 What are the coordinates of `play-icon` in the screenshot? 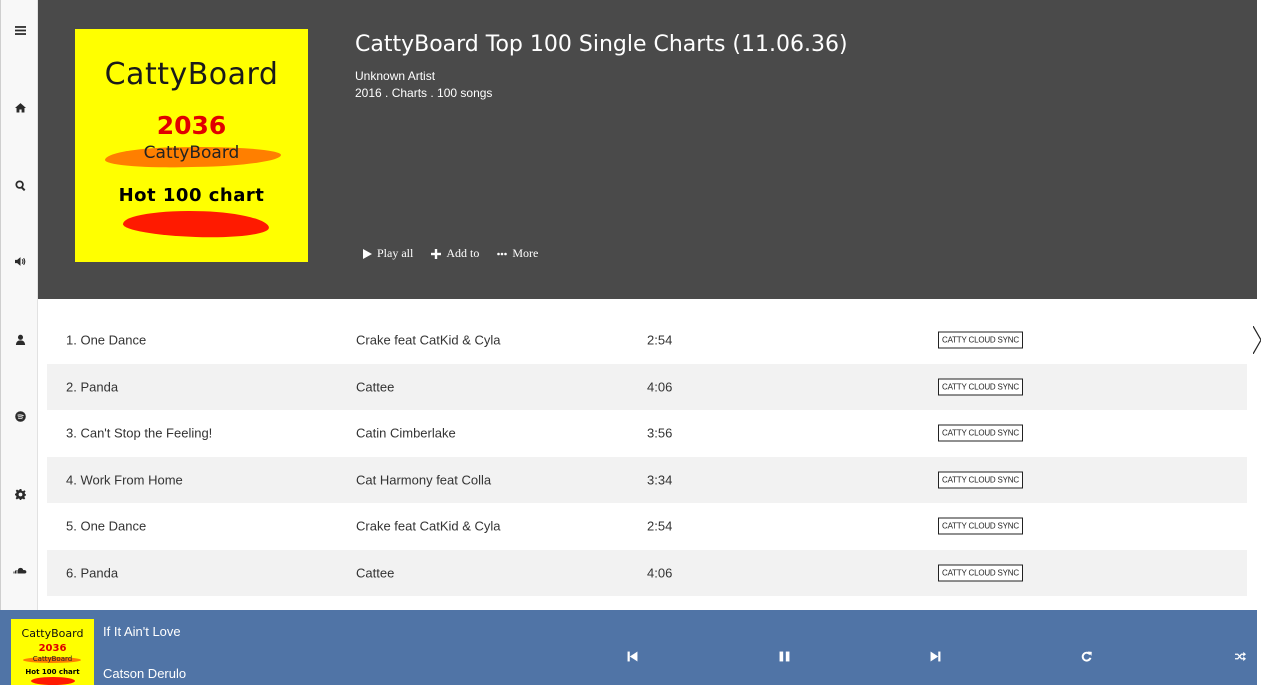 It's located at (367, 253).